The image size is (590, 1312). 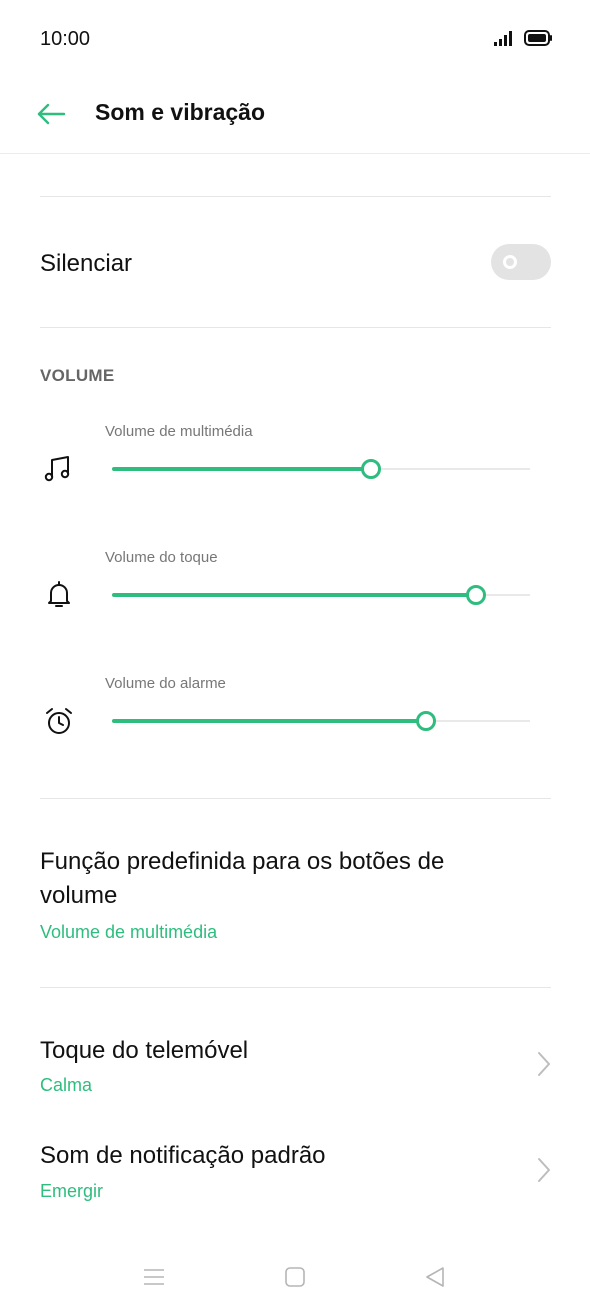 I want to click on triangle-back-icon, so click(x=435, y=1277).